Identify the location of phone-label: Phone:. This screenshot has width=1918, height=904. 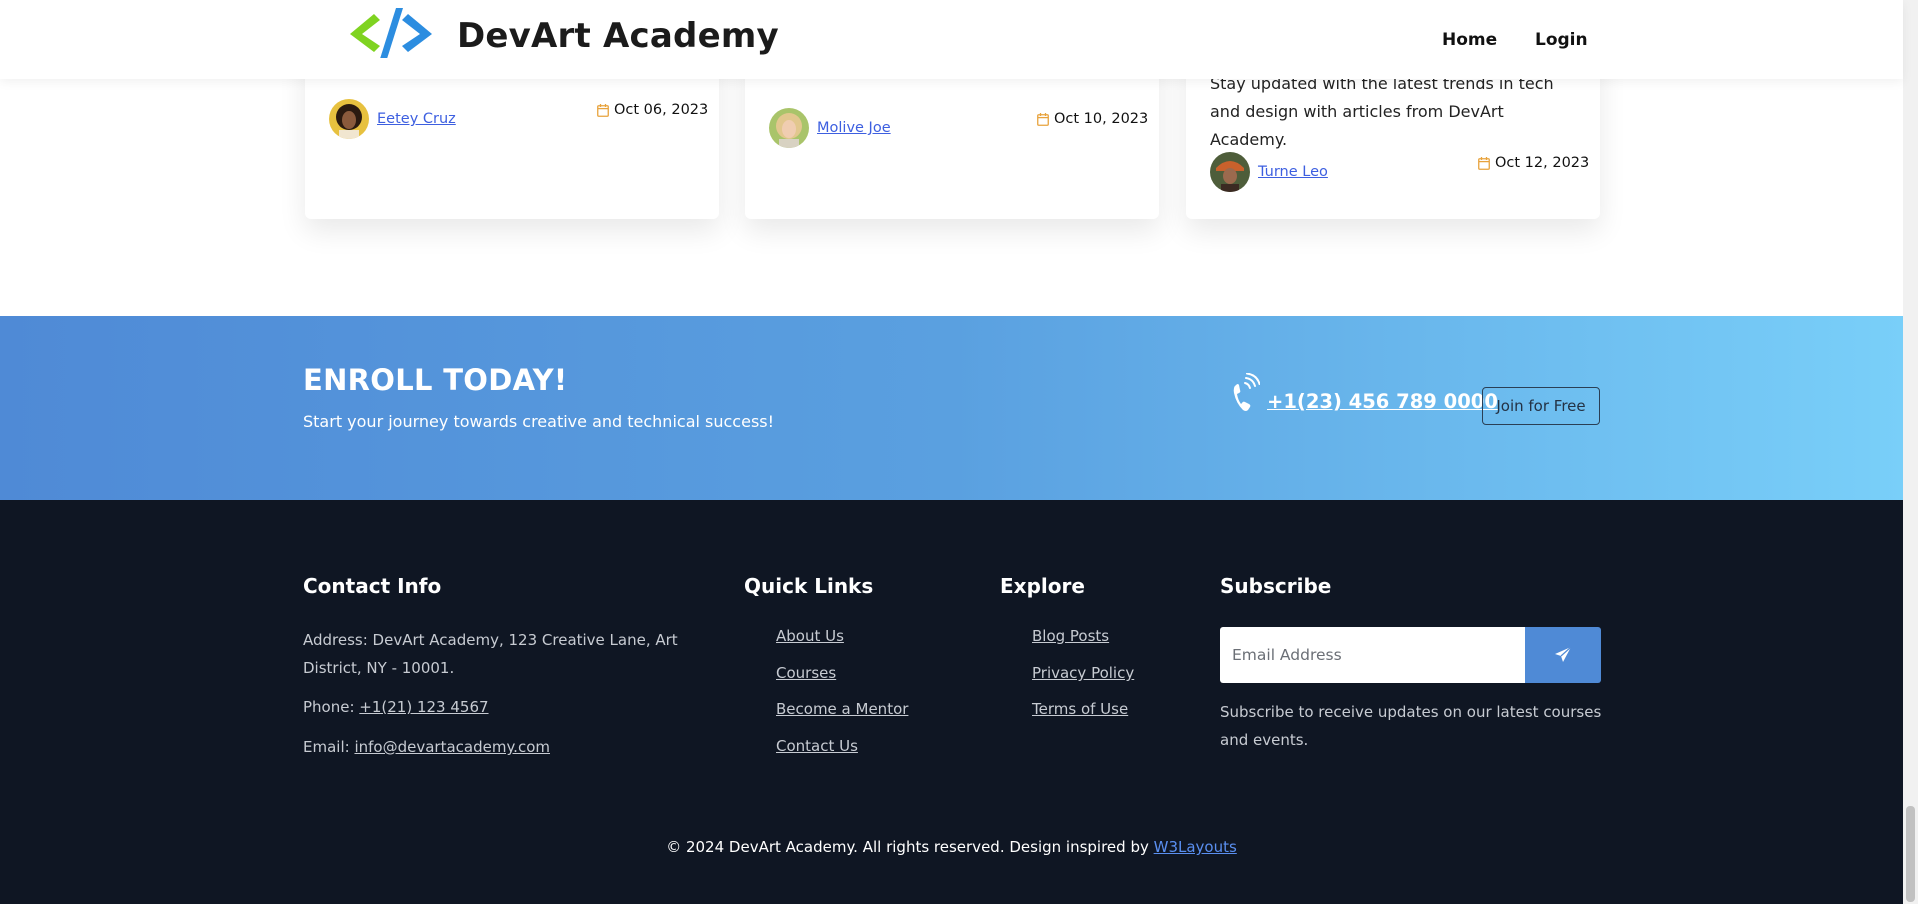
(331, 707).